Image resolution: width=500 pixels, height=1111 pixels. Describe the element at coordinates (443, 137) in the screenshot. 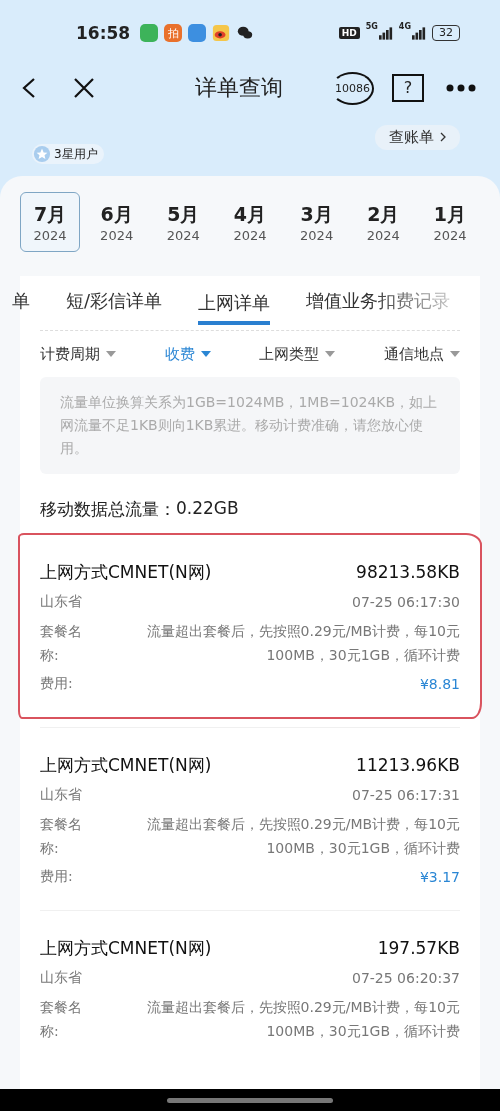

I see `chevron-right-icon` at that location.